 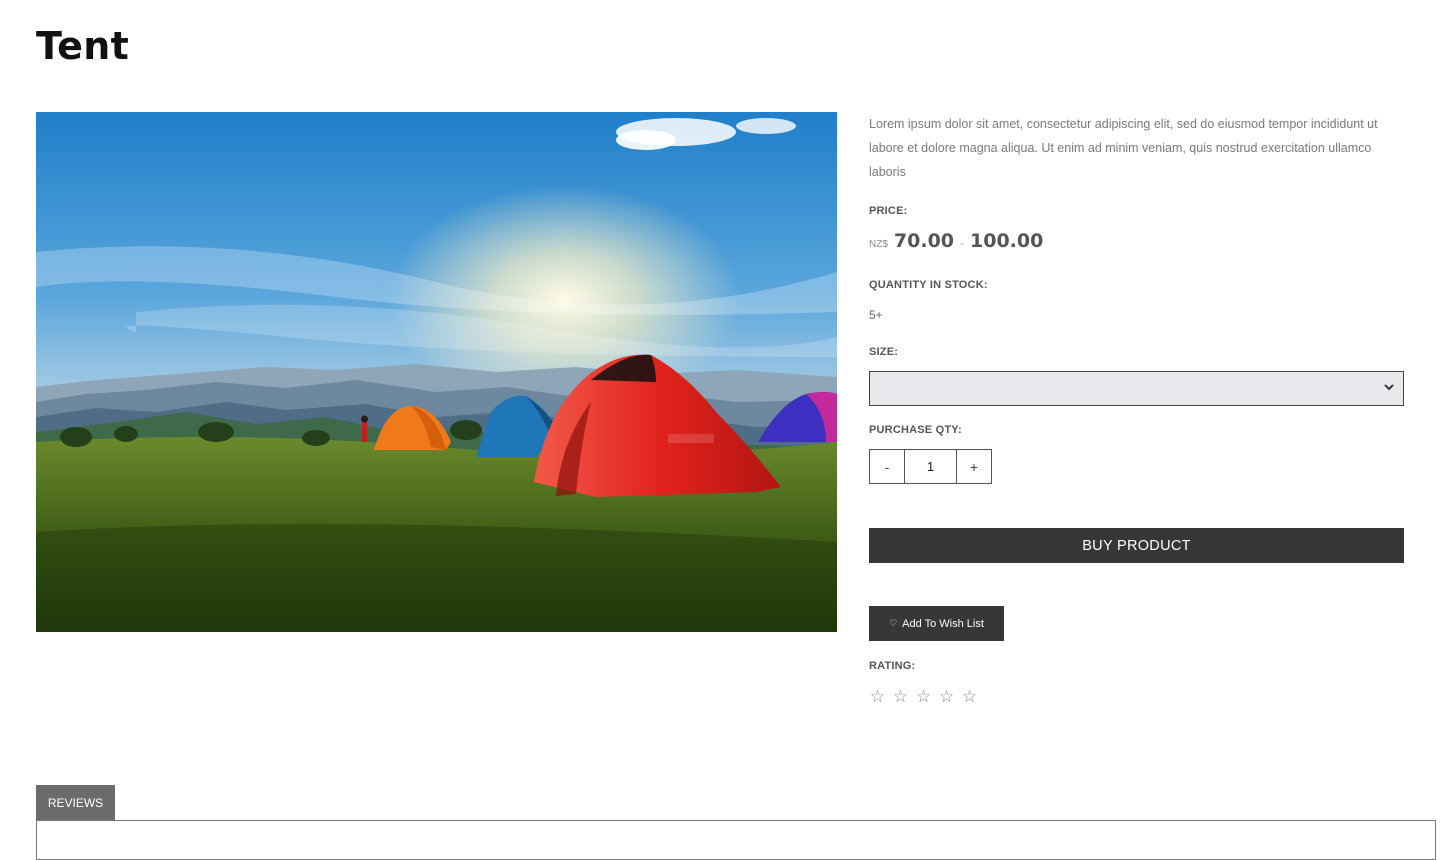 I want to click on size-select, so click(x=1136, y=388).